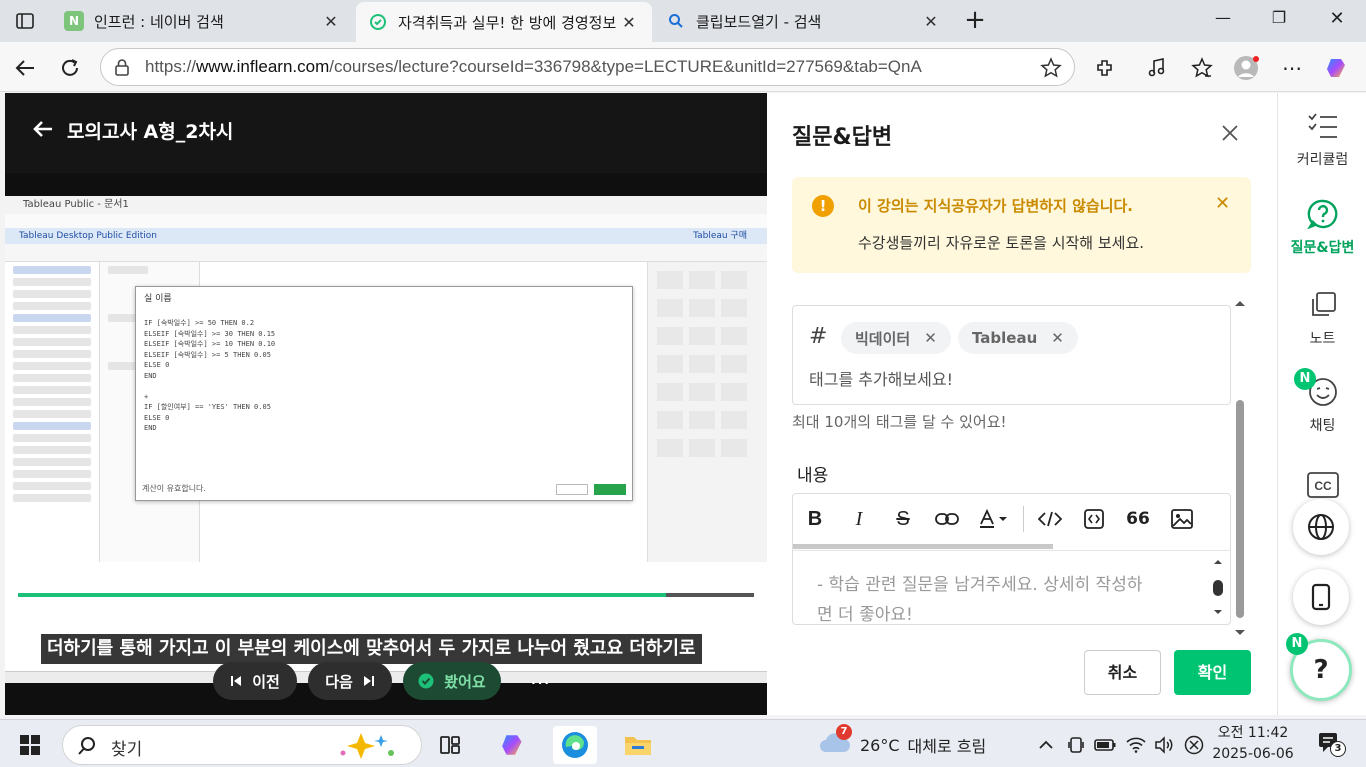  Describe the element at coordinates (1321, 670) in the screenshot. I see `question-mark-icon: ?` at that location.